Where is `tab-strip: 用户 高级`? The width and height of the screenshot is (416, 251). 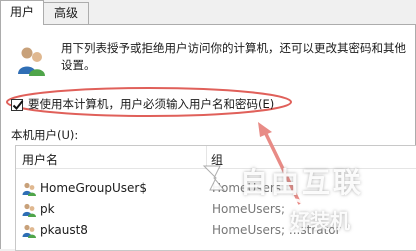 tab-strip: 用户 高级 is located at coordinates (208, 12).